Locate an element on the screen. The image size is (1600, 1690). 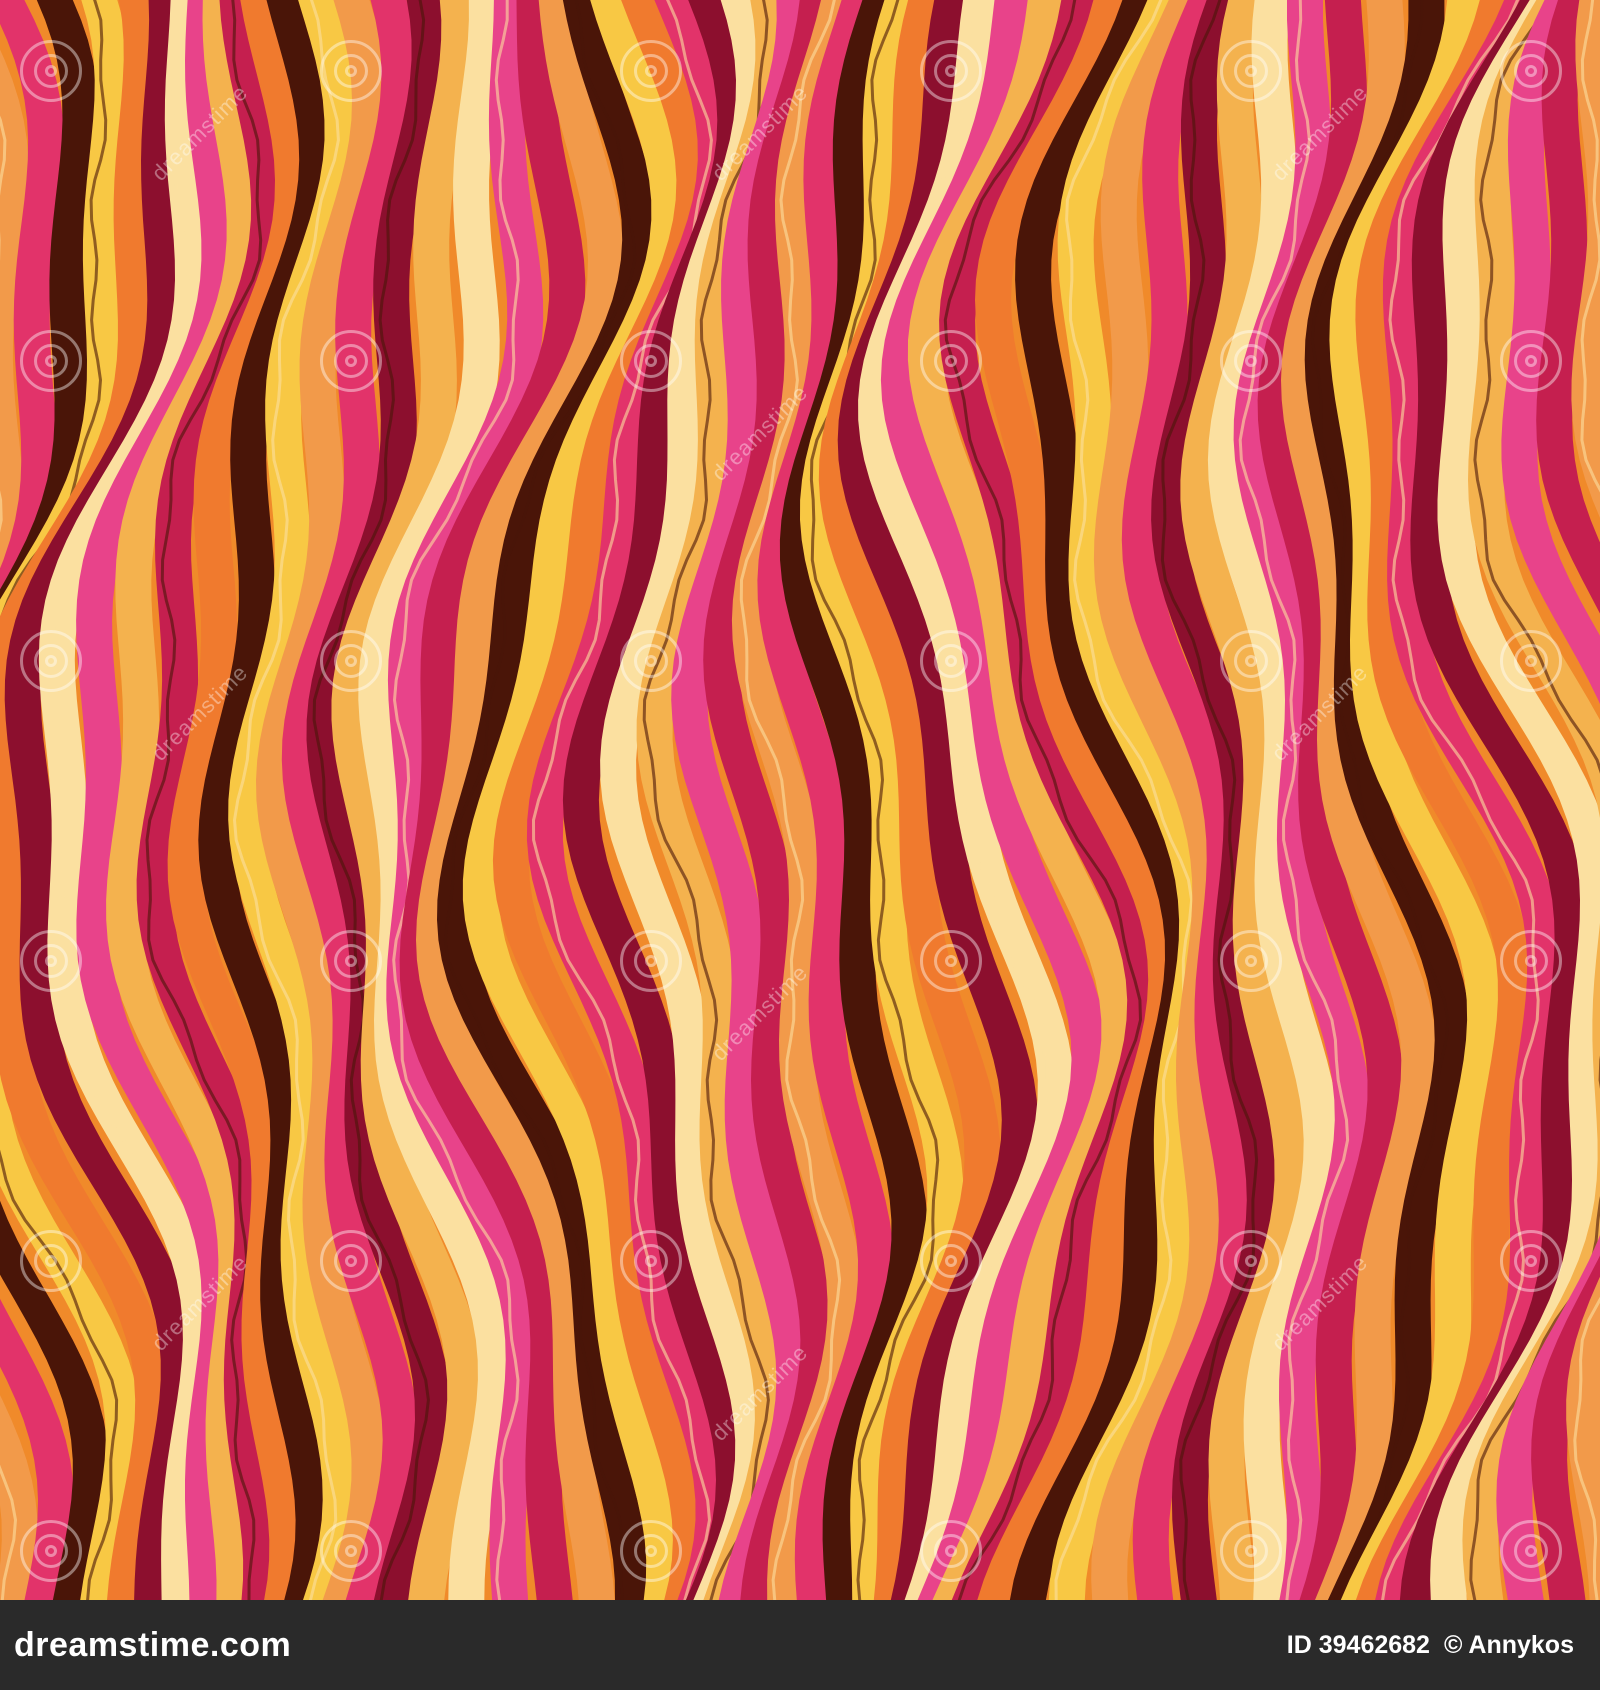
image-id: ID 39462682 is located at coordinates (1358, 1644).